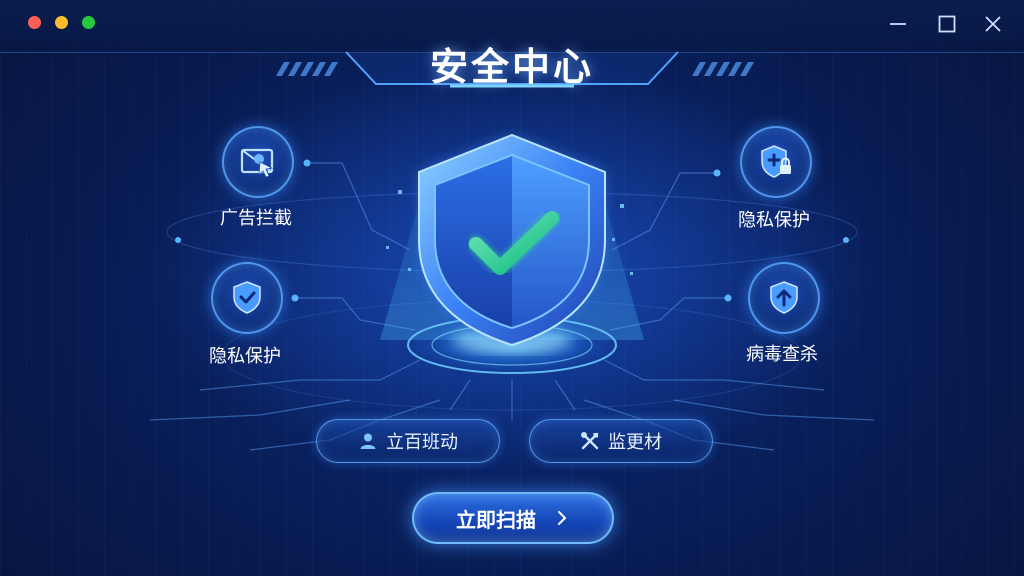 The height and width of the screenshot is (576, 1024). I want to click on feature-label: 病毒查杀, so click(782, 354).